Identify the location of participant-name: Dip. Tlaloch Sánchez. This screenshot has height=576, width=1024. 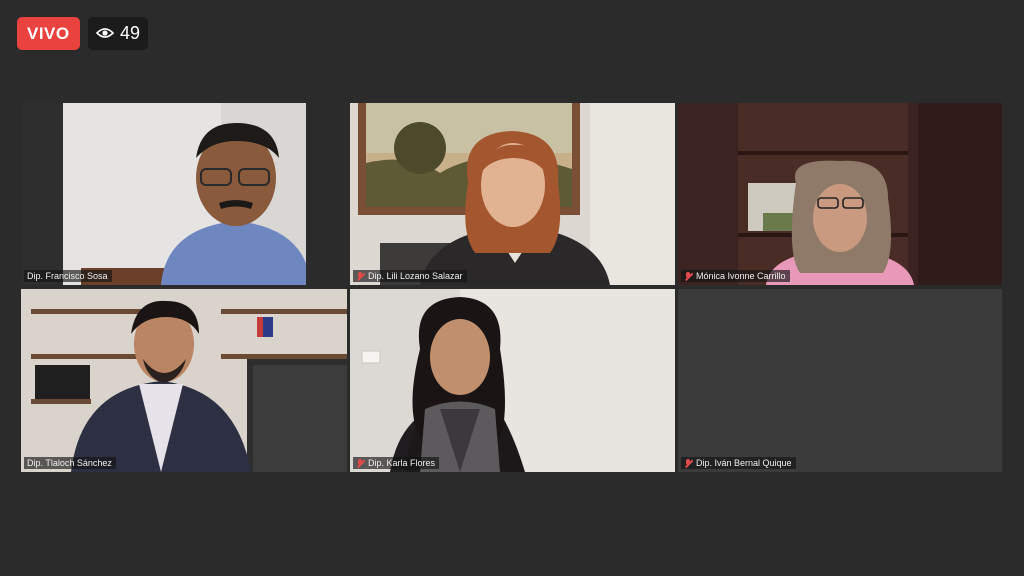
(69, 463).